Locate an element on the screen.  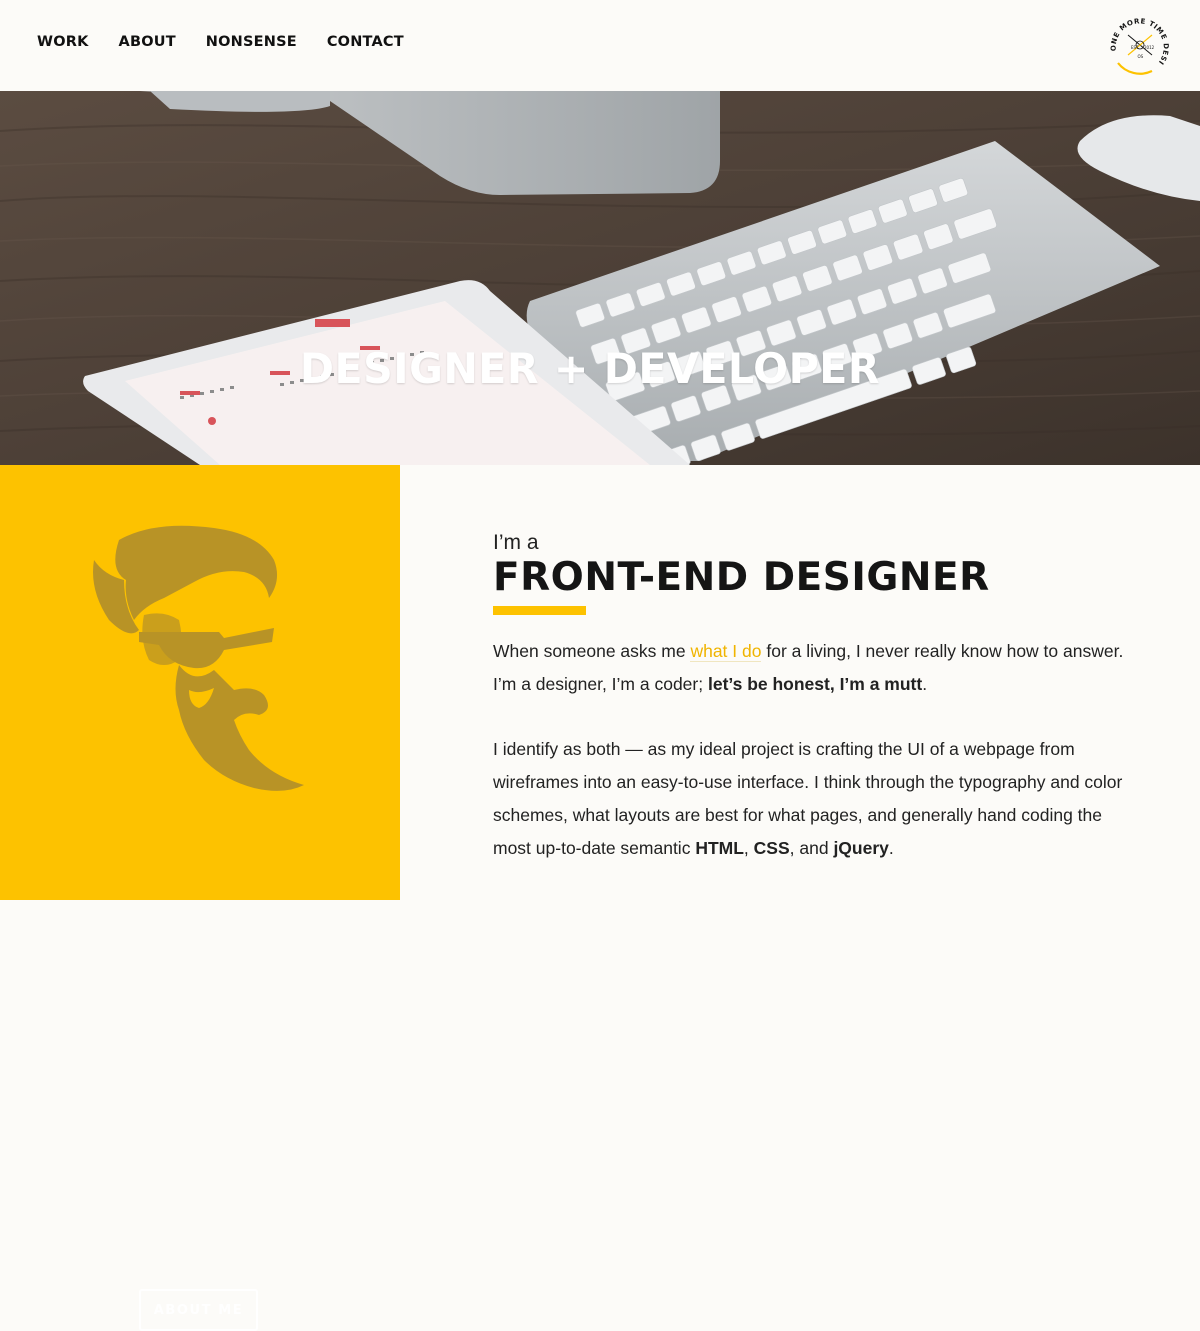
p2-html: HTML is located at coordinates (719, 848).